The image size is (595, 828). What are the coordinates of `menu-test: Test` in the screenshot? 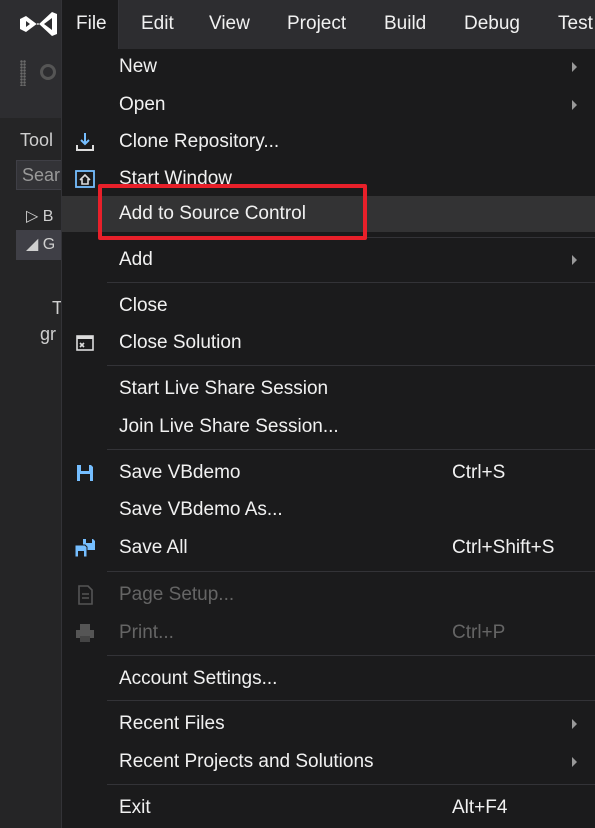 It's located at (575, 24).